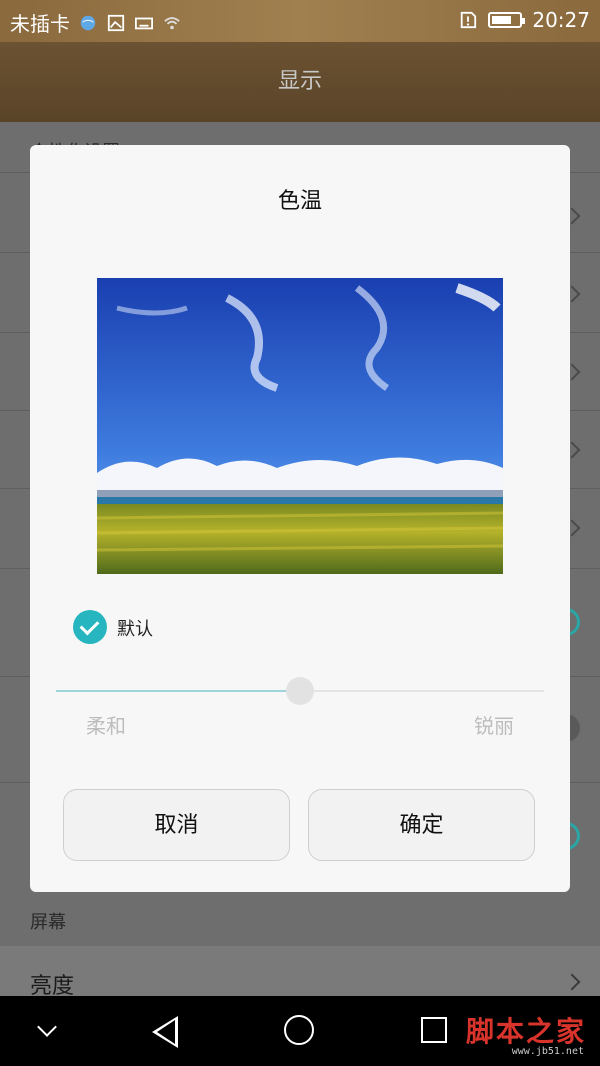 This screenshot has width=600, height=1066. I want to click on slider-fill, so click(178, 691).